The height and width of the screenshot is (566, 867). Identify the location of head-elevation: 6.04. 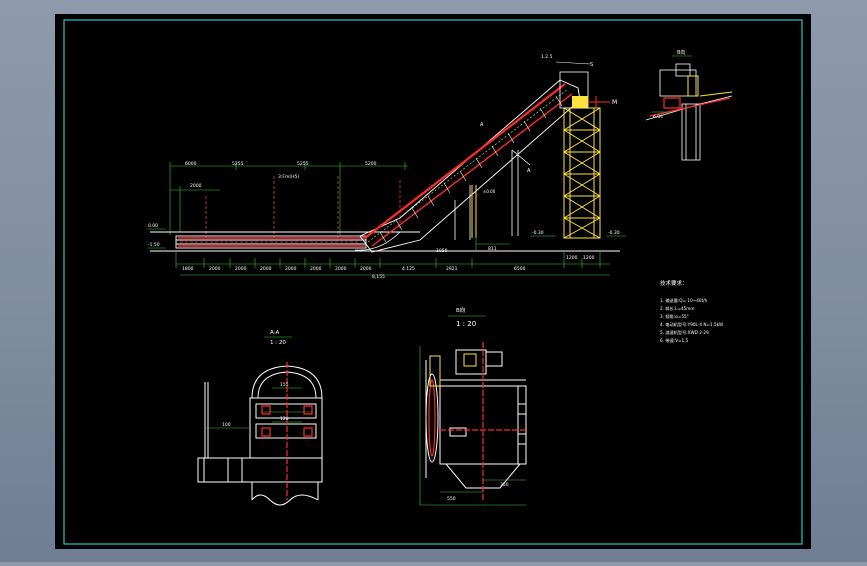
(658, 117).